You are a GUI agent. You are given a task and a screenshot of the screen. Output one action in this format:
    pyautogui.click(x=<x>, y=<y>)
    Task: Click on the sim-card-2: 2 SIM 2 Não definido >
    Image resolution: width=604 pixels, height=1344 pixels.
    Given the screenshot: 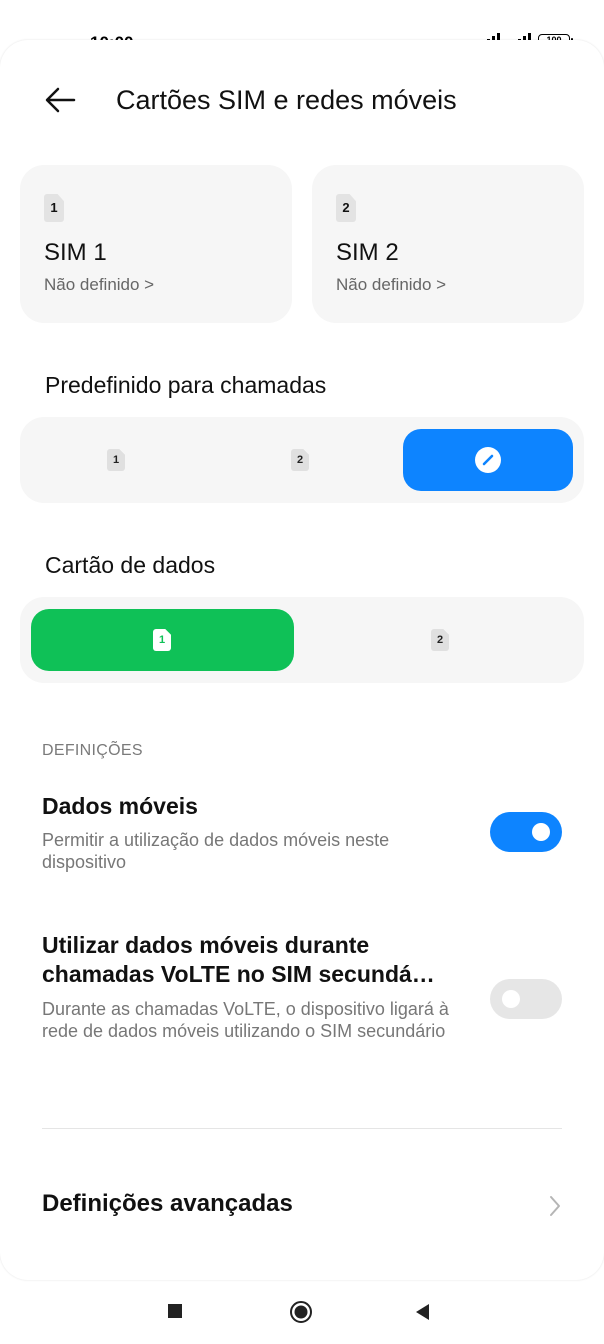 What is the action you would take?
    pyautogui.click(x=448, y=244)
    